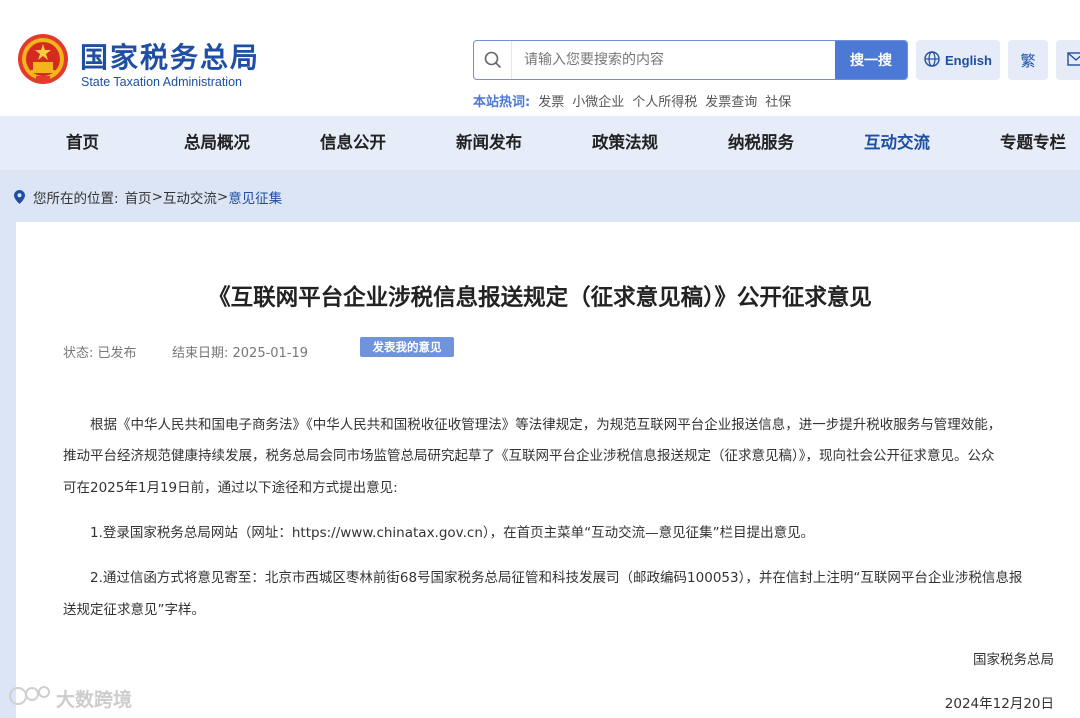 The image size is (1080, 718). I want to click on search-box: 搜一搜, so click(690, 60).